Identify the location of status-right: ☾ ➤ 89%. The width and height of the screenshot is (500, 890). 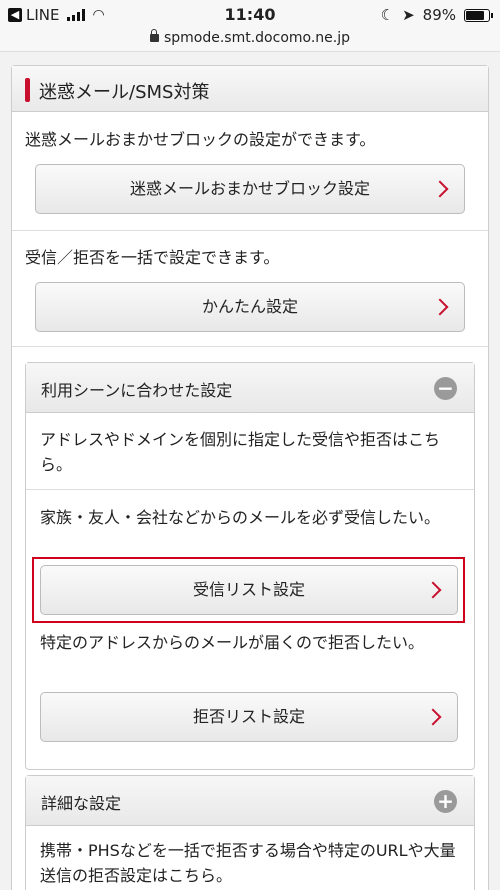
(436, 15).